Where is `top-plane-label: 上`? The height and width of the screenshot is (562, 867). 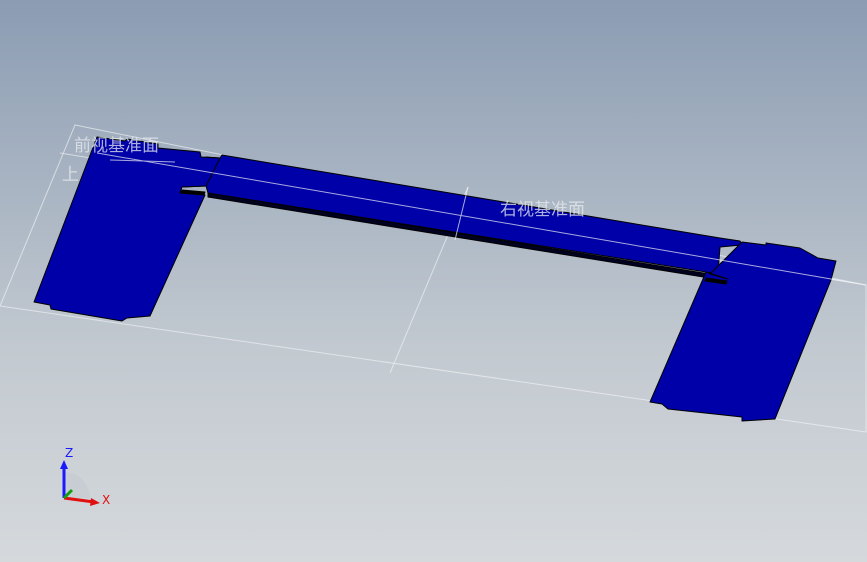
top-plane-label: 上 is located at coordinates (70, 175).